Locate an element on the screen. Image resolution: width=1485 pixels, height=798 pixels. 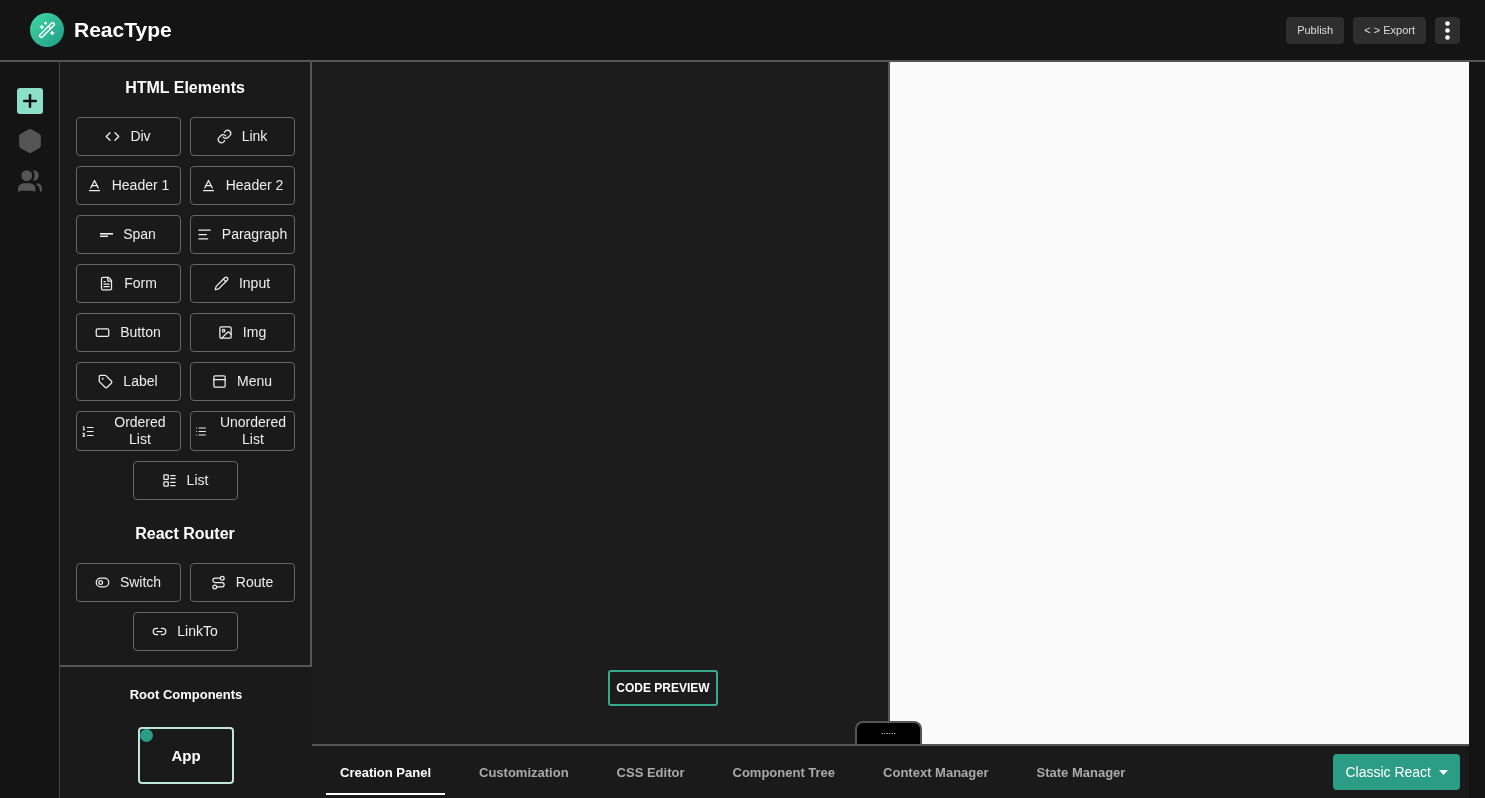
toggle-icon is located at coordinates (102, 582).